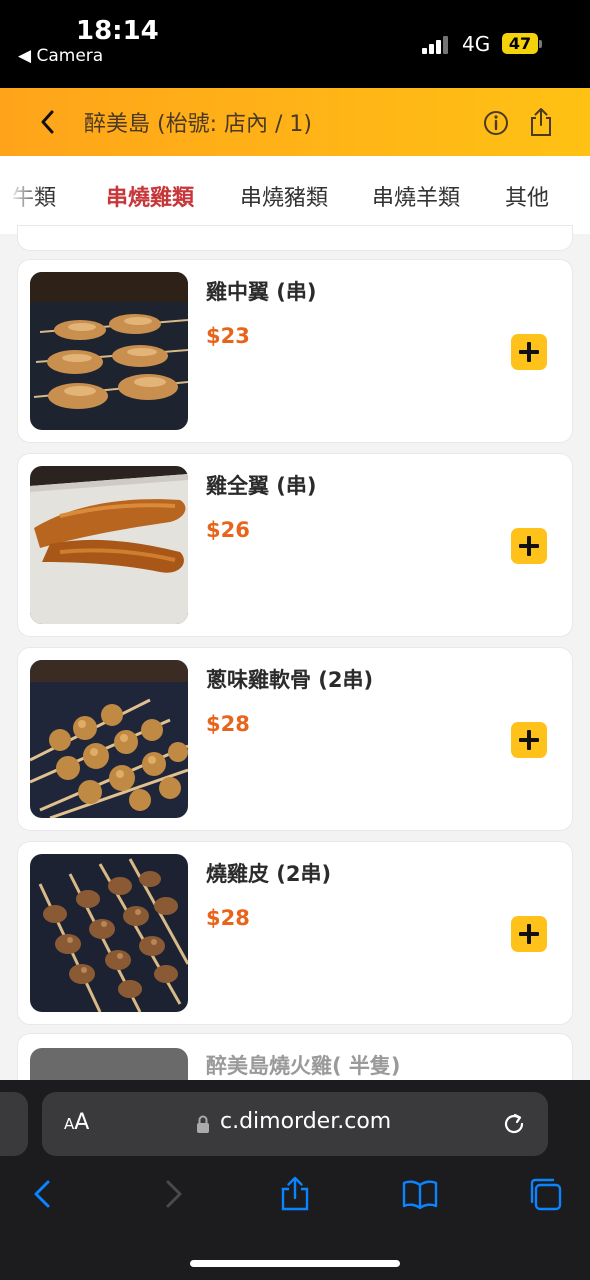 Image resolution: width=590 pixels, height=1280 pixels. Describe the element at coordinates (295, 44) in the screenshot. I see `status-bar: 18:14 ◀ Camera 4G 47` at that location.